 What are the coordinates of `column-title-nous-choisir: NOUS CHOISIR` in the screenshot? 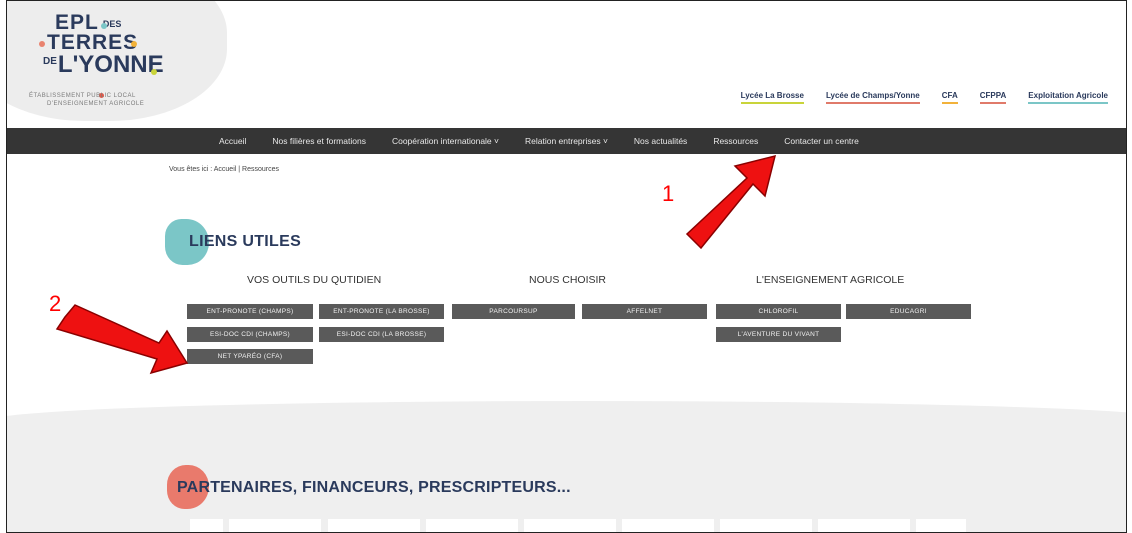 It's located at (568, 280).